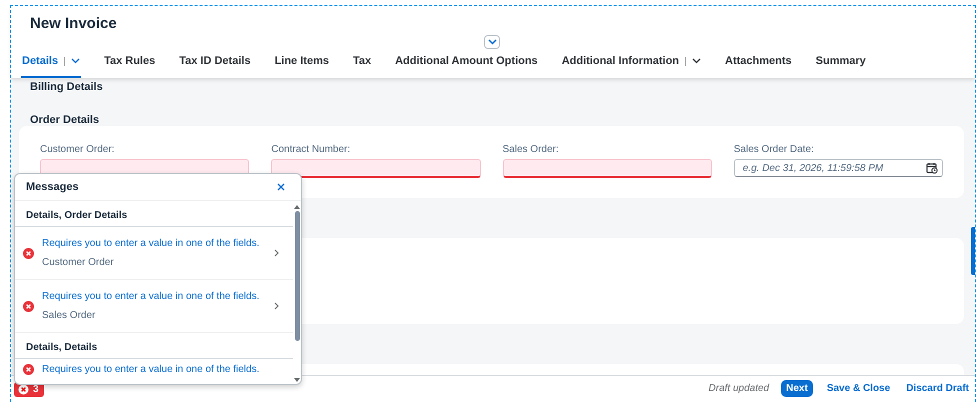  Describe the element at coordinates (774, 149) in the screenshot. I see `field-label: Sales Order Date:` at that location.